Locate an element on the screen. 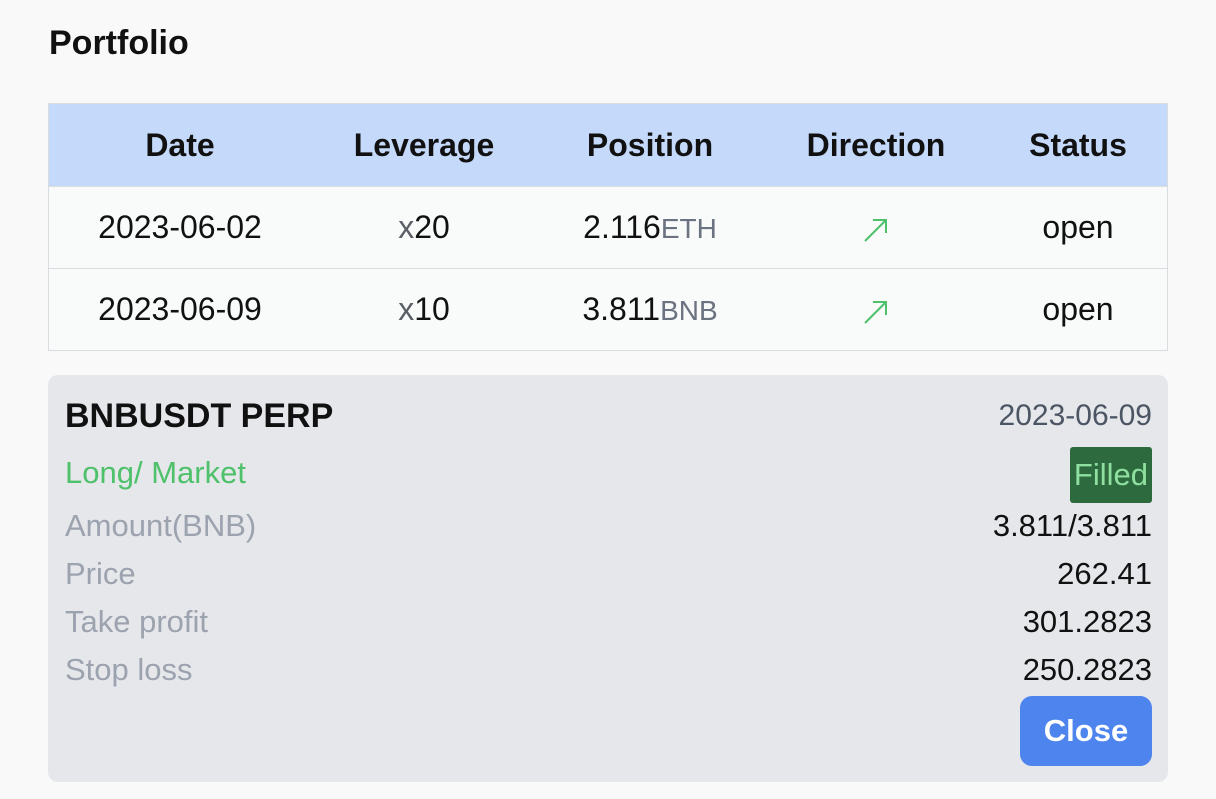  position-unit: ETH is located at coordinates (688, 228).